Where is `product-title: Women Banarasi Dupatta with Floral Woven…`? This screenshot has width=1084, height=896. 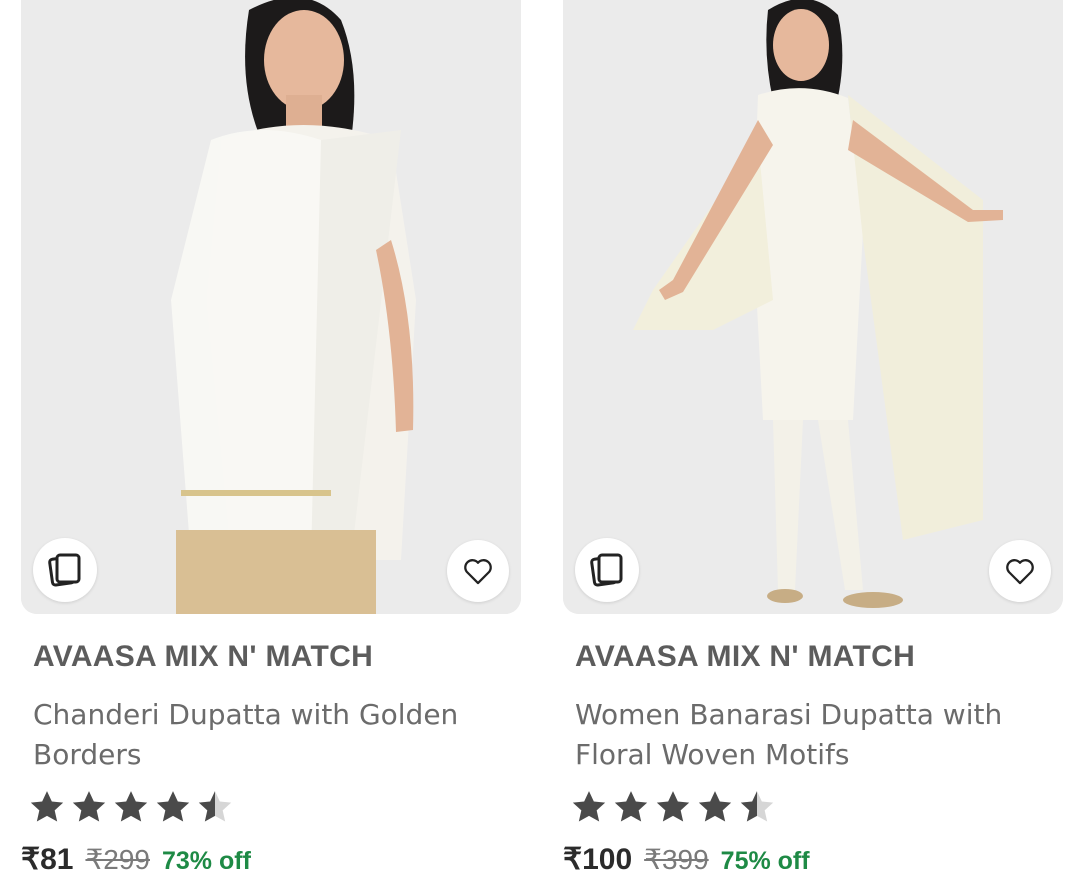
product-title: Women Banarasi Dupatta with Floral Woven… is located at coordinates (810, 735).